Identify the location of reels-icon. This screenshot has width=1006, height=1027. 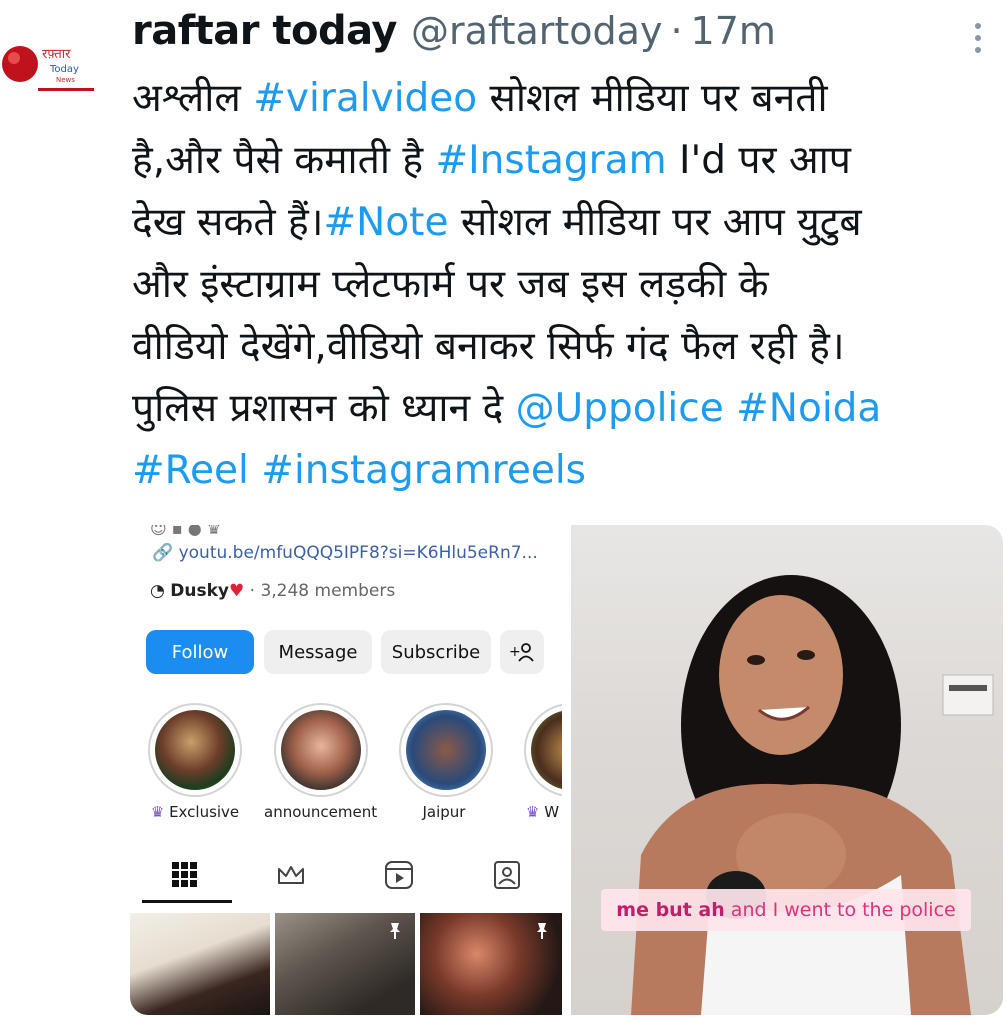
(399, 875).